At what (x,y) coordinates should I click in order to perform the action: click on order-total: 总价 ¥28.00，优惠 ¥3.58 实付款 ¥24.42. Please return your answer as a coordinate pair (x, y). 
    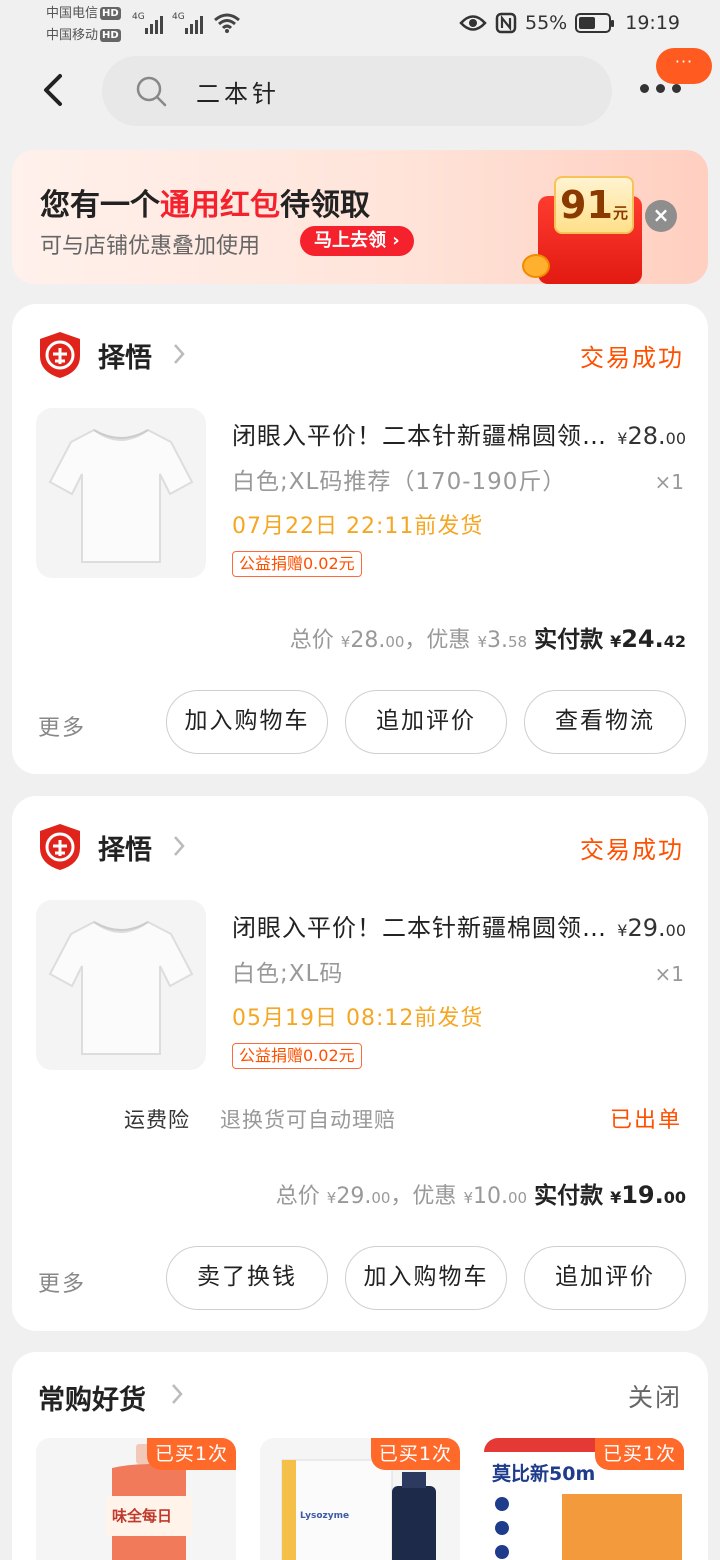
    Looking at the image, I should click on (487, 639).